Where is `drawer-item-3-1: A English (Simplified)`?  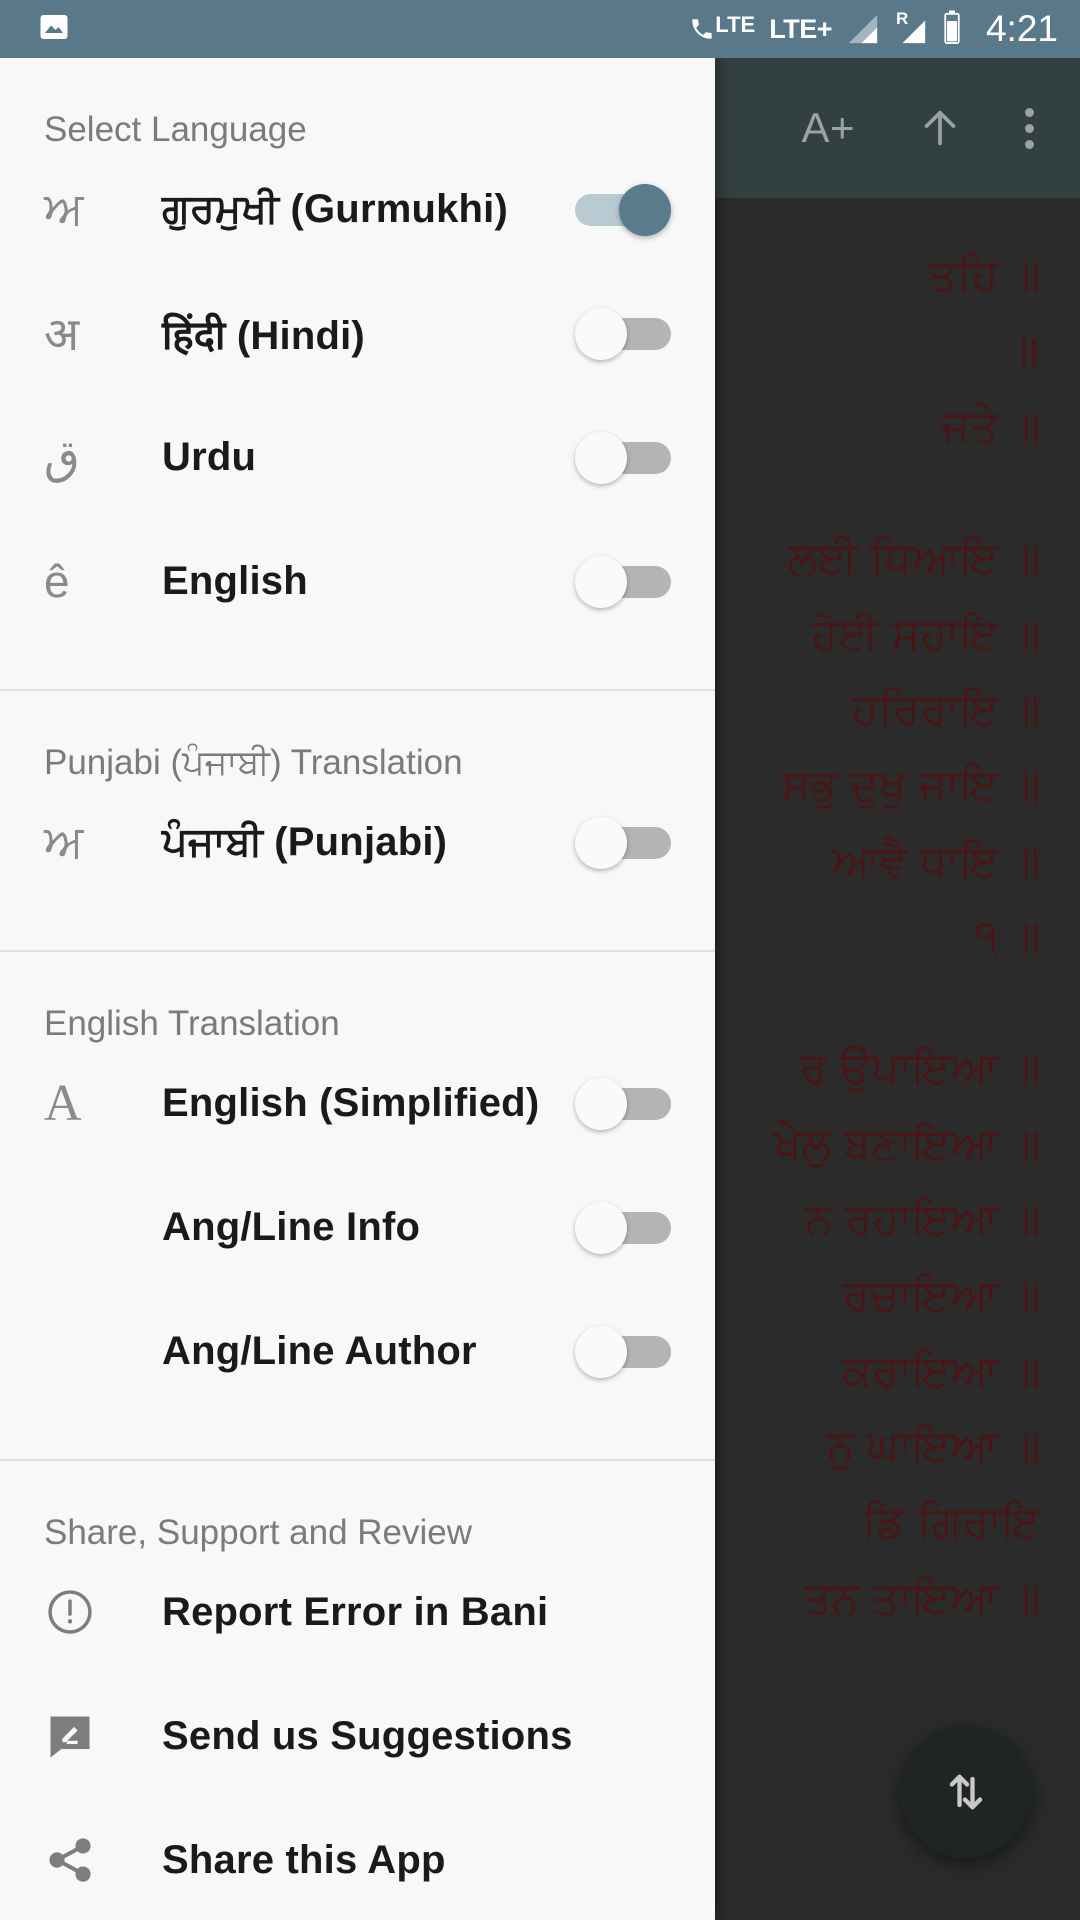 drawer-item-3-1: A English (Simplified) is located at coordinates (357, 1103).